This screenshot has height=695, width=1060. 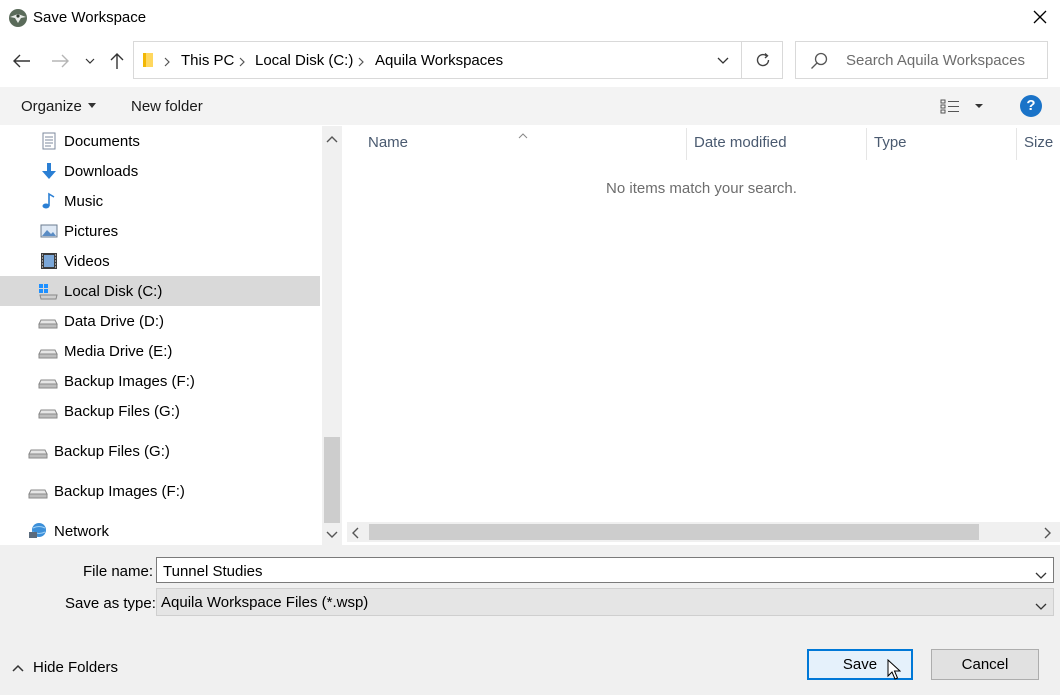 I want to click on sidebar-item-music: Music, so click(x=160, y=201).